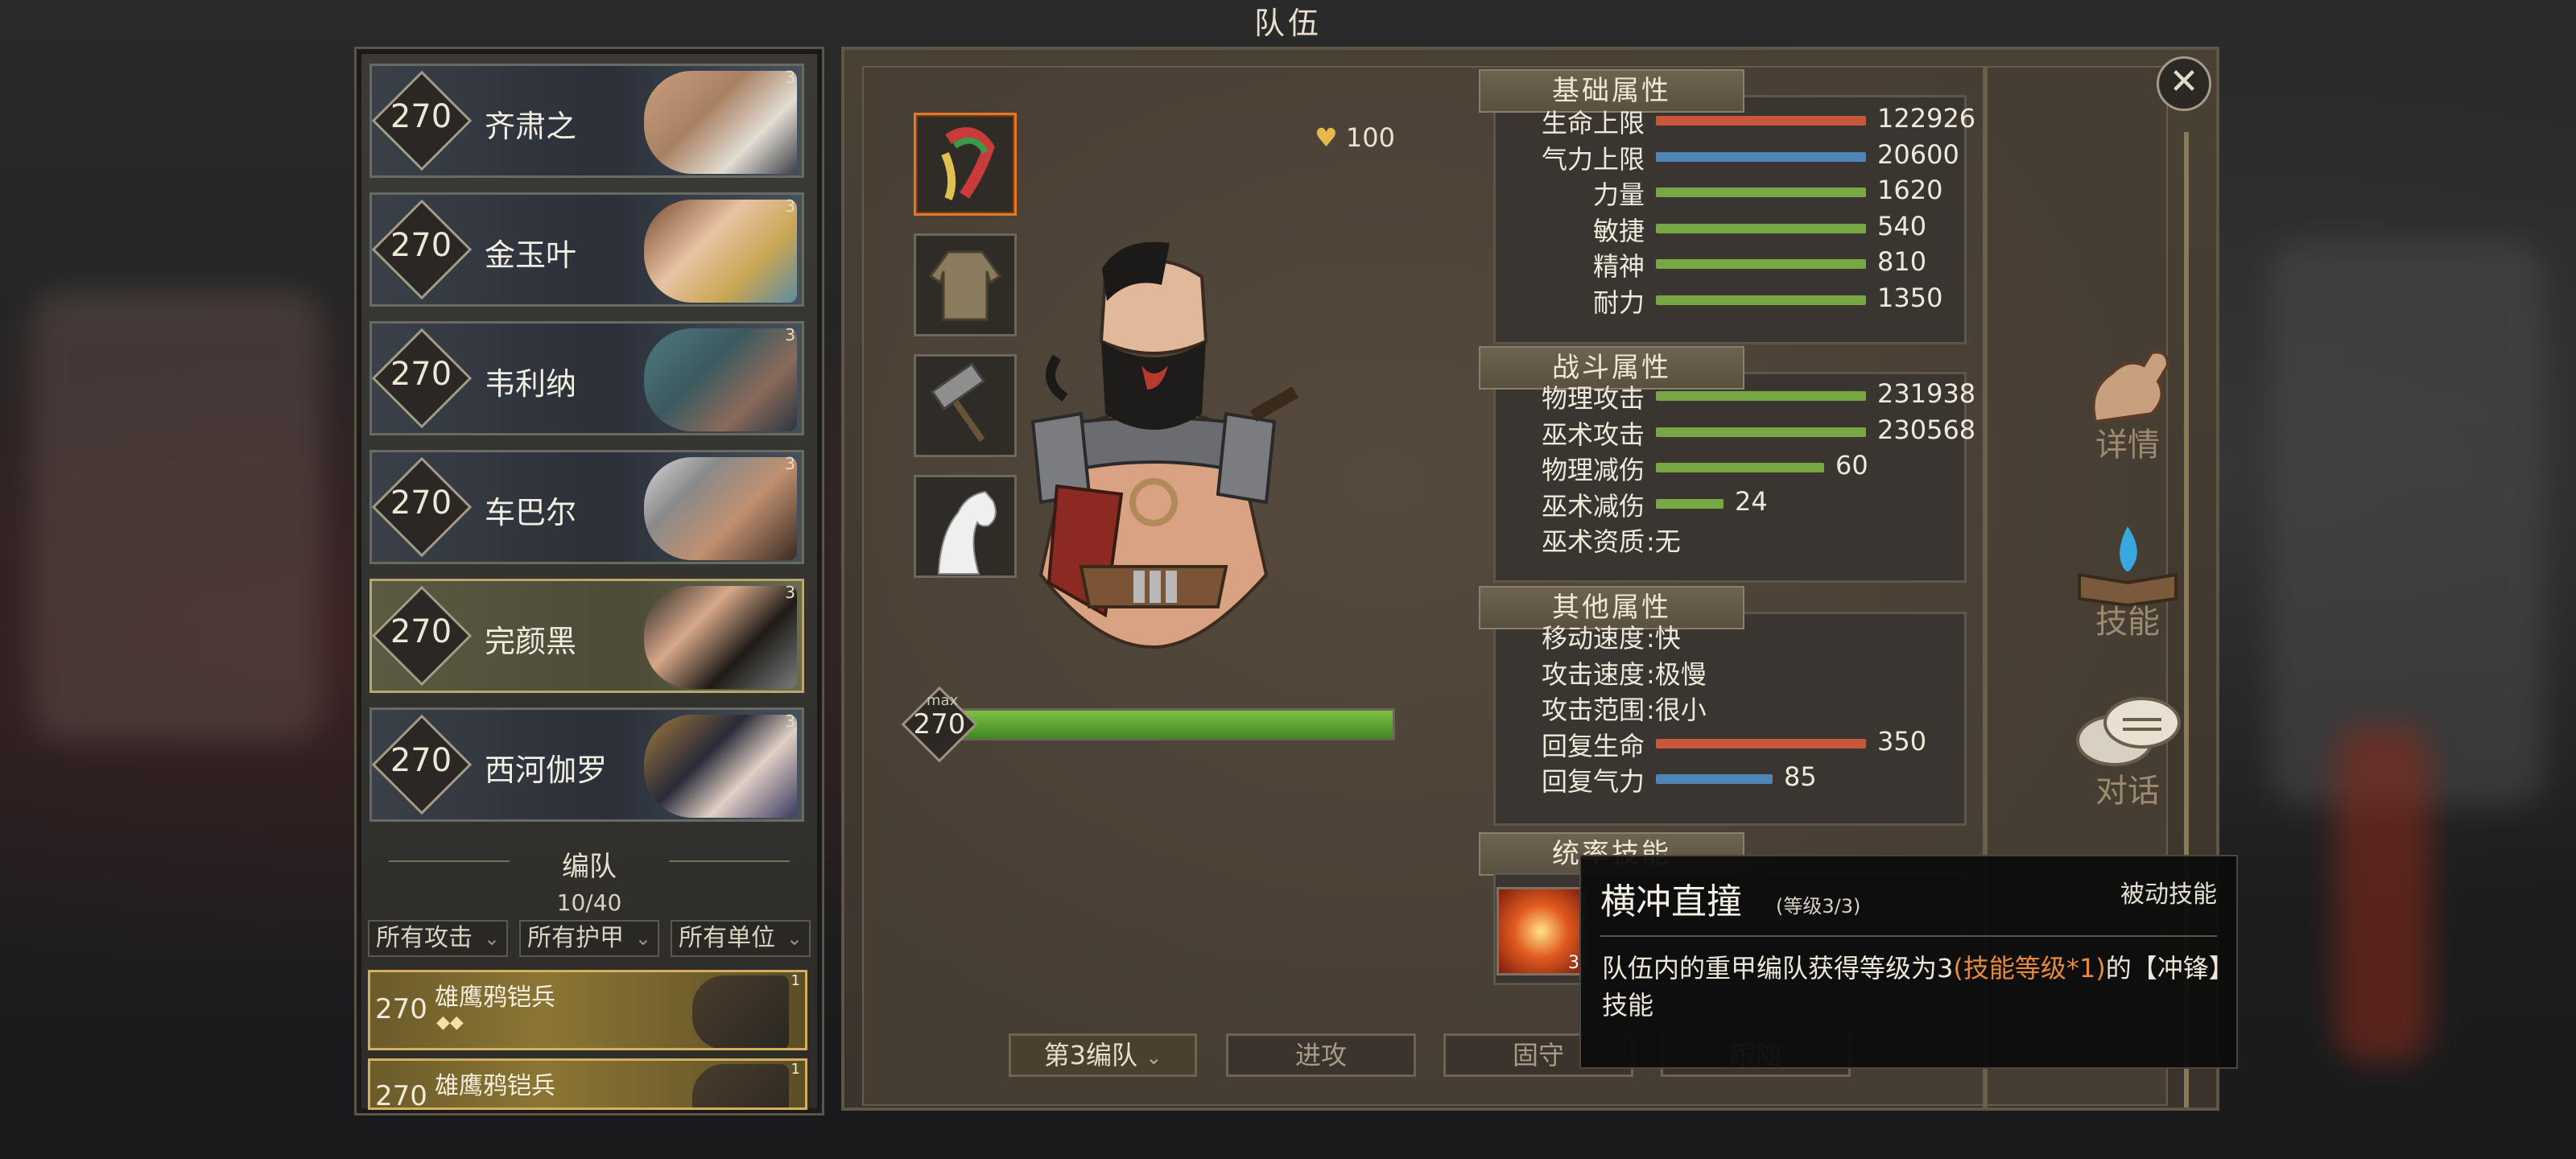 The height and width of the screenshot is (1159, 2576). I want to click on dialogue-button: 对话, so click(2127, 755).